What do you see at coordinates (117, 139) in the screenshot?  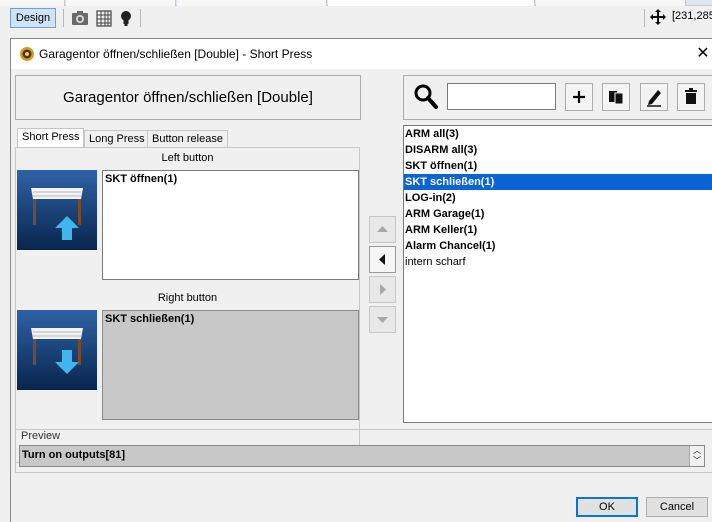 I see `tab-long-press: Long Press` at bounding box center [117, 139].